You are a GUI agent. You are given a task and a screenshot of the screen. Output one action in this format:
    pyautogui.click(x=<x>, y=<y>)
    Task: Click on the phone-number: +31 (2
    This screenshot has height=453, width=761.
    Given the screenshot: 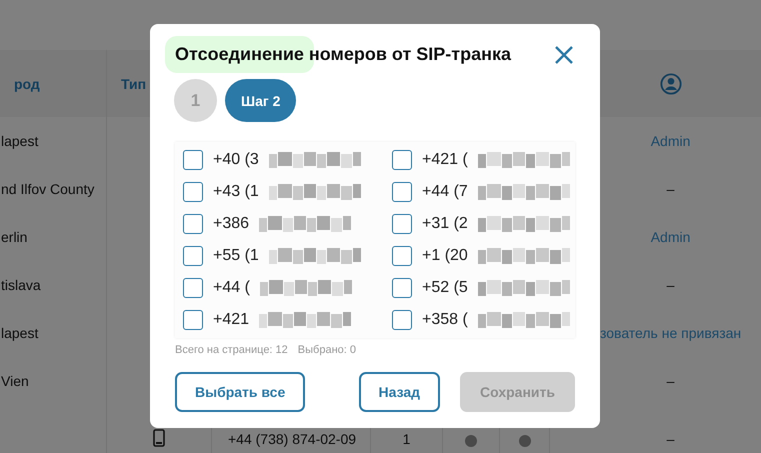 What is the action you would take?
    pyautogui.click(x=445, y=224)
    